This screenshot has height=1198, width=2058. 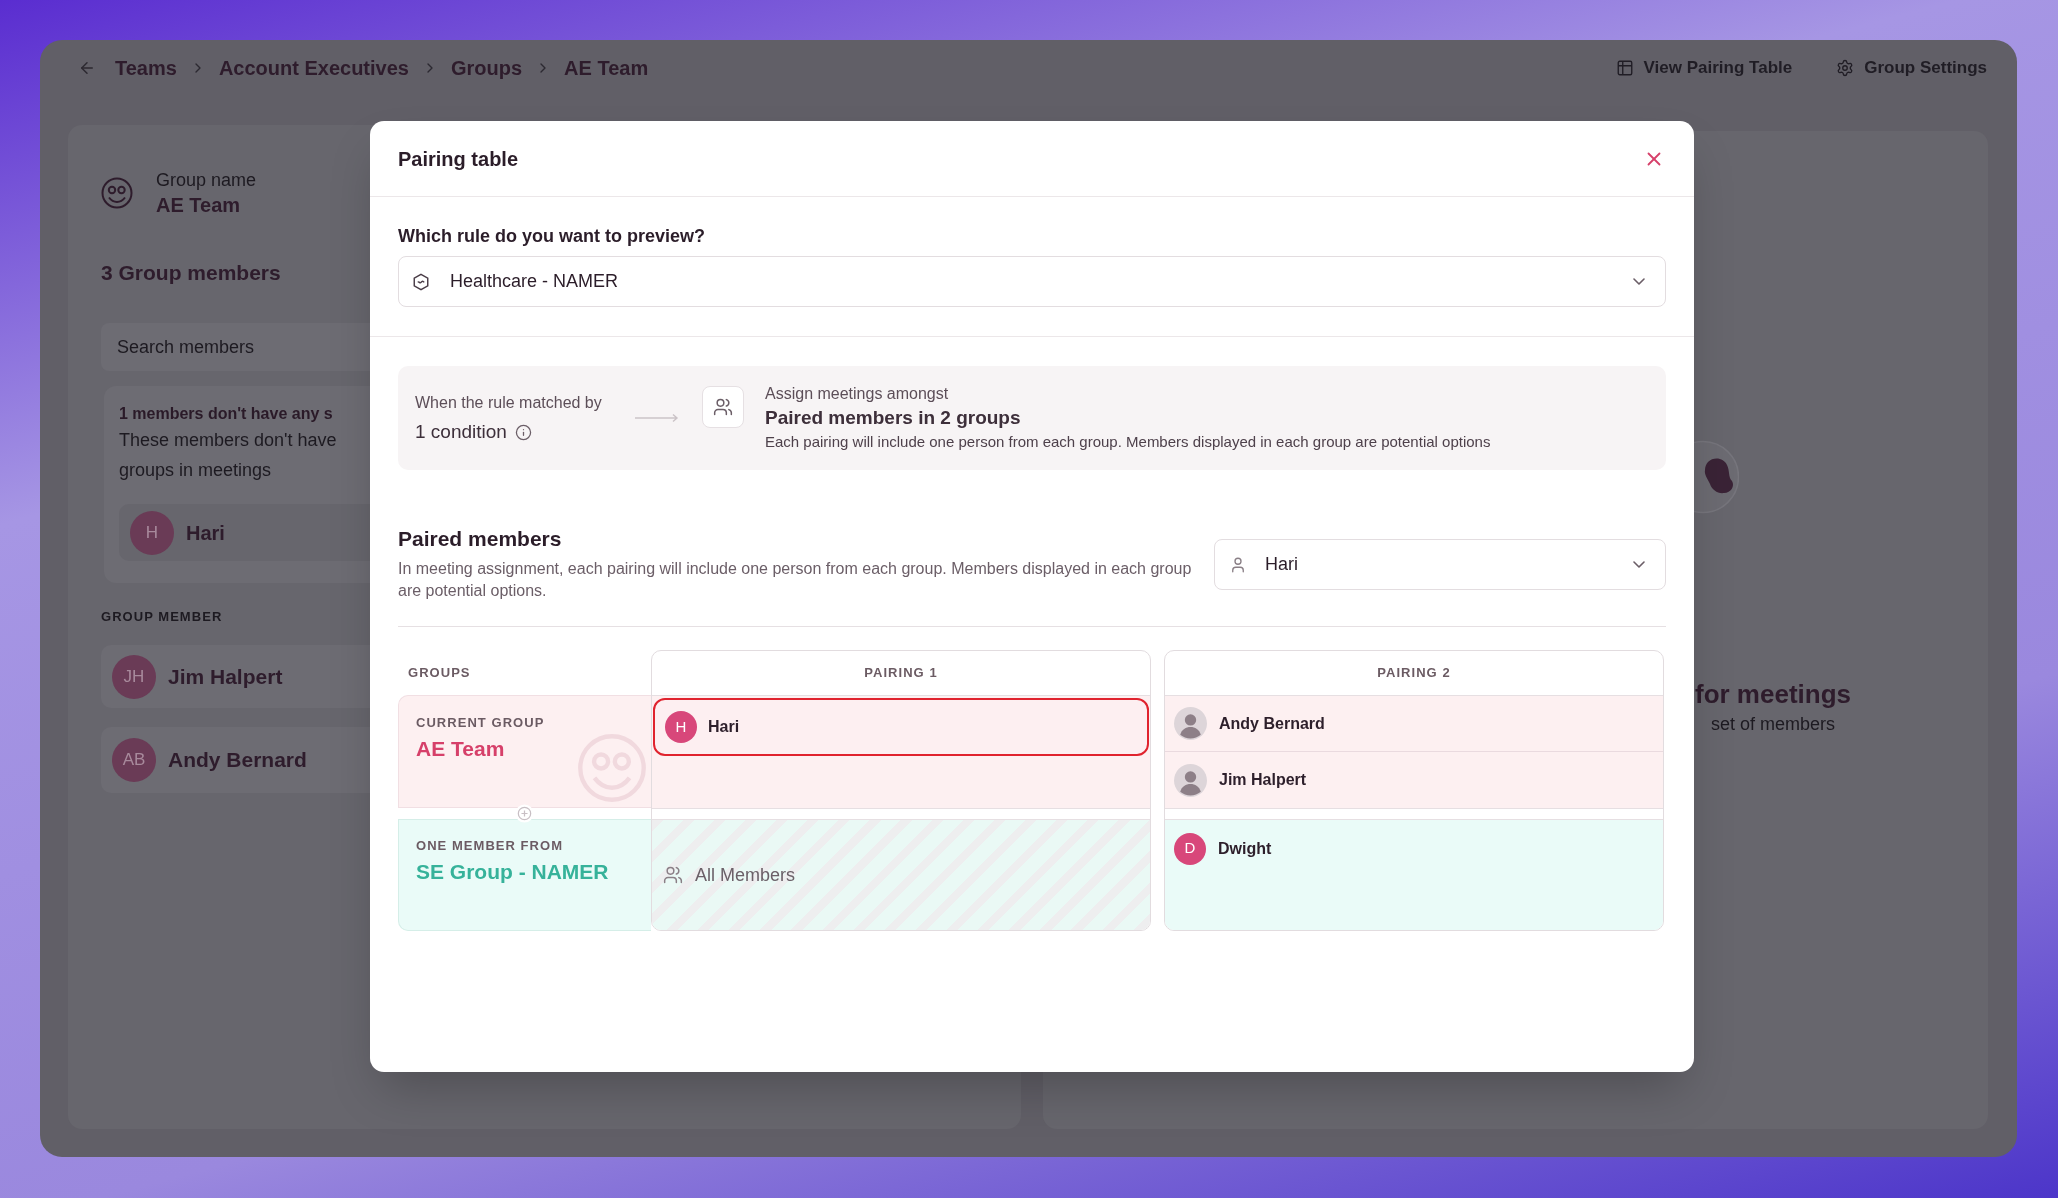 I want to click on member-name: Dwight, so click(x=1245, y=848).